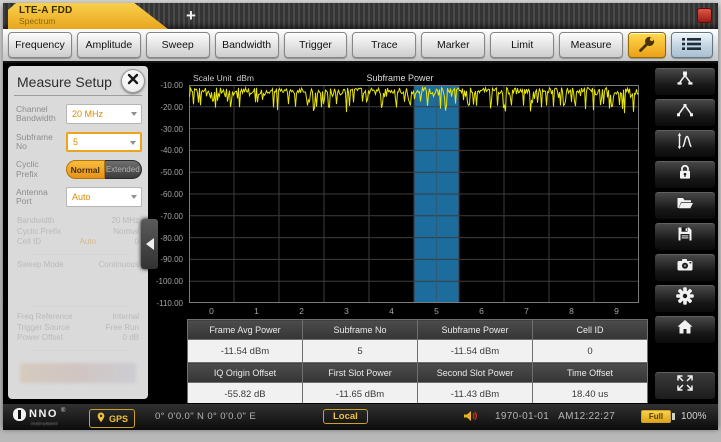  I want to click on amplitude-button: Amplitude, so click(108, 45).